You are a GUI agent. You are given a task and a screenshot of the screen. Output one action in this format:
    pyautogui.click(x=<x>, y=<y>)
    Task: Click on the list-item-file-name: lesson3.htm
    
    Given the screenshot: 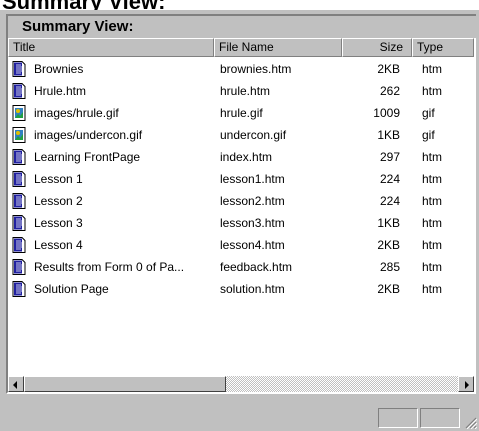 What is the action you would take?
    pyautogui.click(x=252, y=223)
    